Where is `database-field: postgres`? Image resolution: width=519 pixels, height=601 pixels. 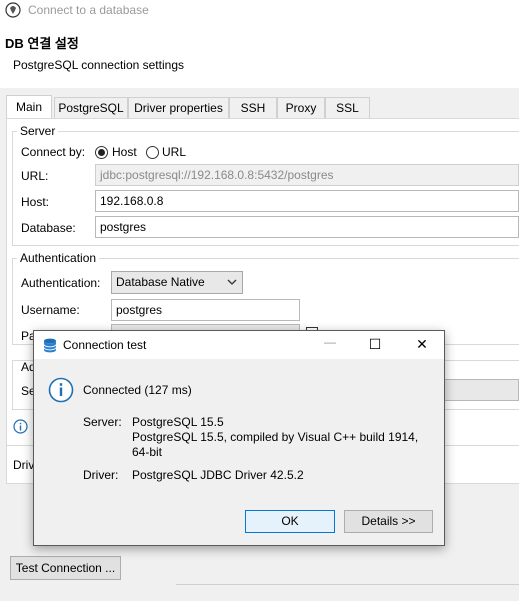
database-field: postgres is located at coordinates (307, 227).